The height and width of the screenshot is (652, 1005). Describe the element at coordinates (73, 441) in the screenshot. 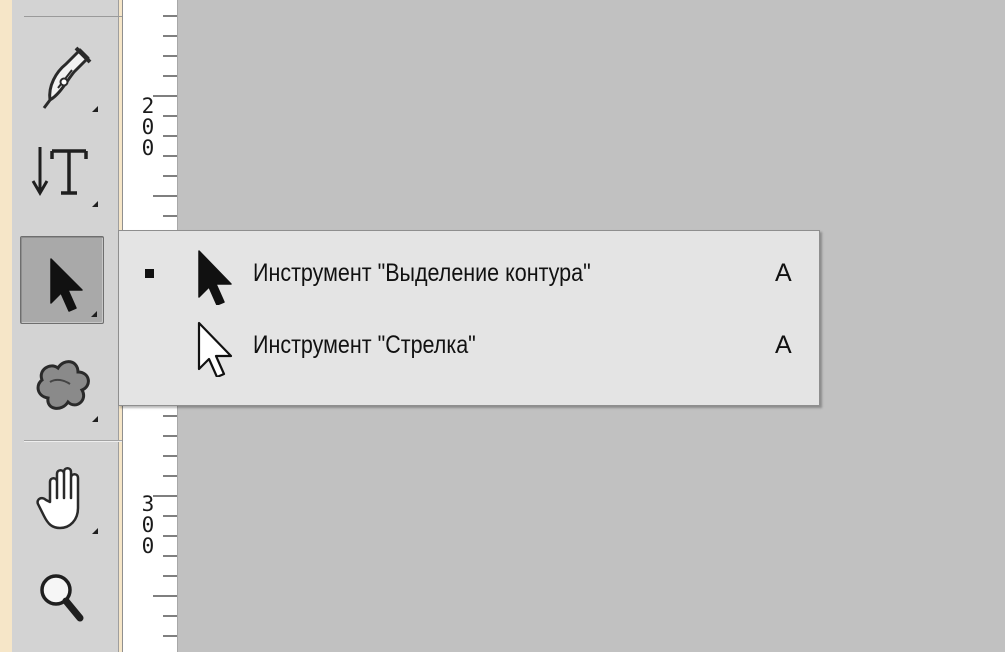

I see `toolbar-separator` at that location.